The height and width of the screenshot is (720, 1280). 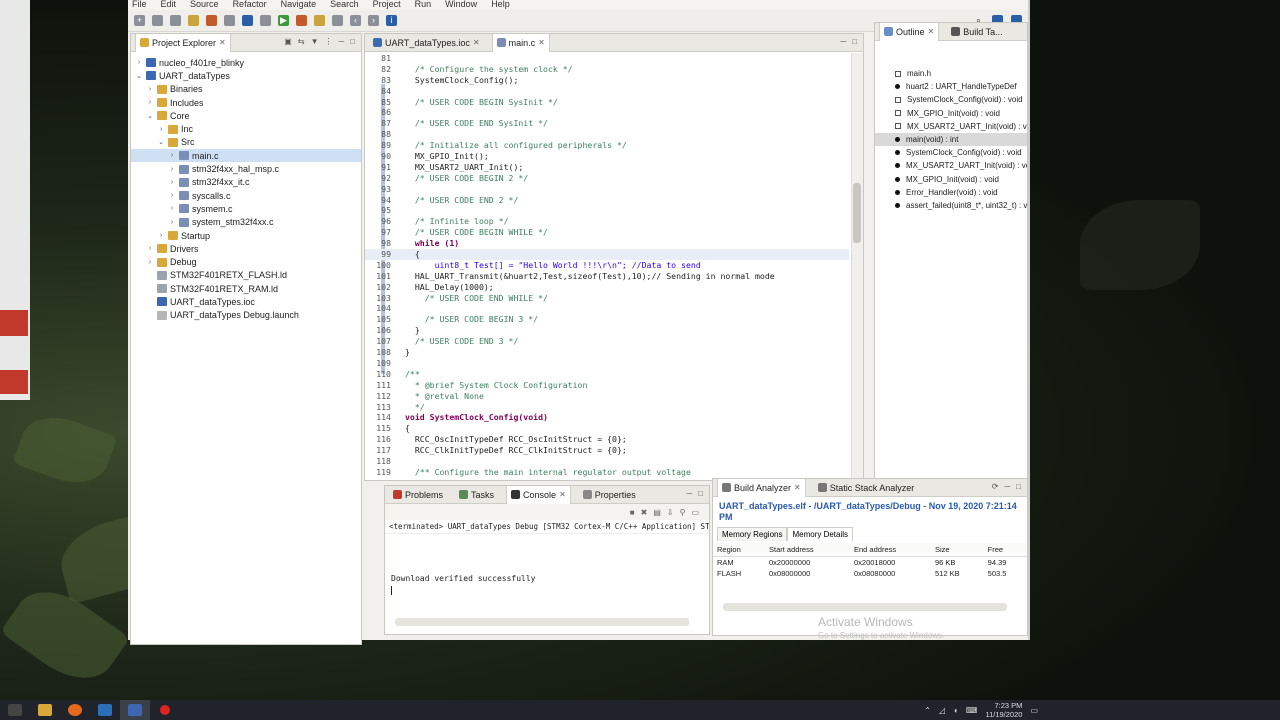 I want to click on outline-item: huart2 : UART_HandleTypeDef, so click(x=951, y=86).